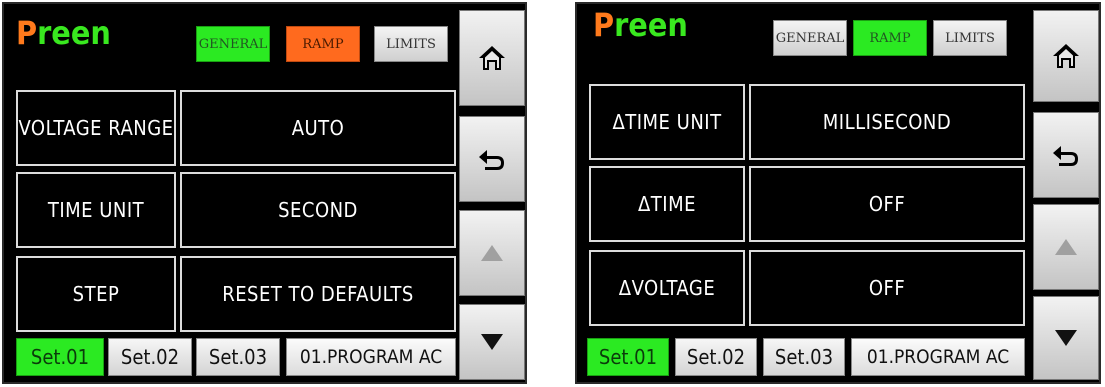 The height and width of the screenshot is (387, 1105). Describe the element at coordinates (96, 128) in the screenshot. I see `label-voltage-range: VOLTAGE RANGE` at that location.